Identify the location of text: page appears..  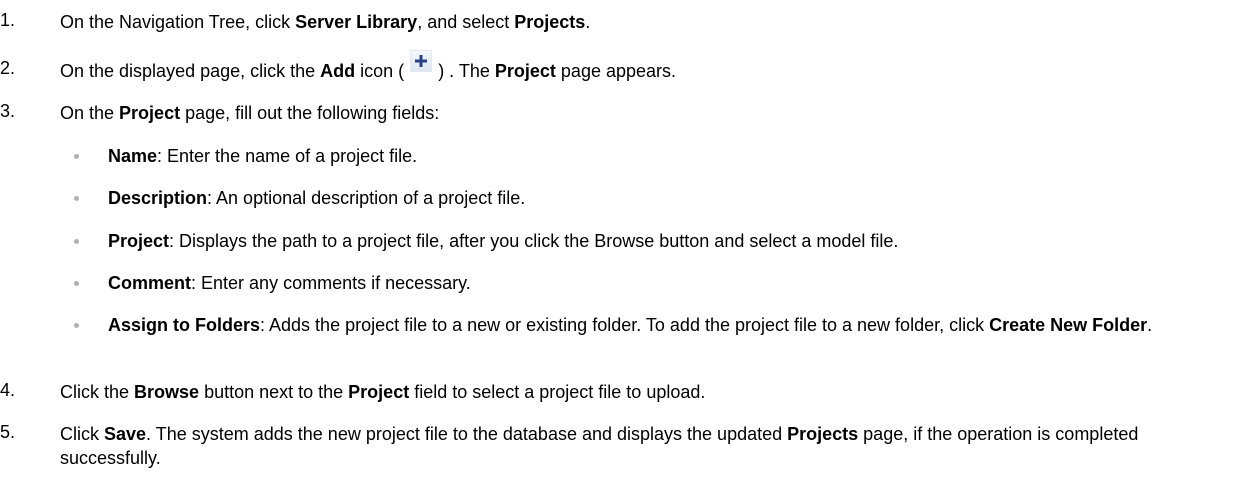
(616, 71).